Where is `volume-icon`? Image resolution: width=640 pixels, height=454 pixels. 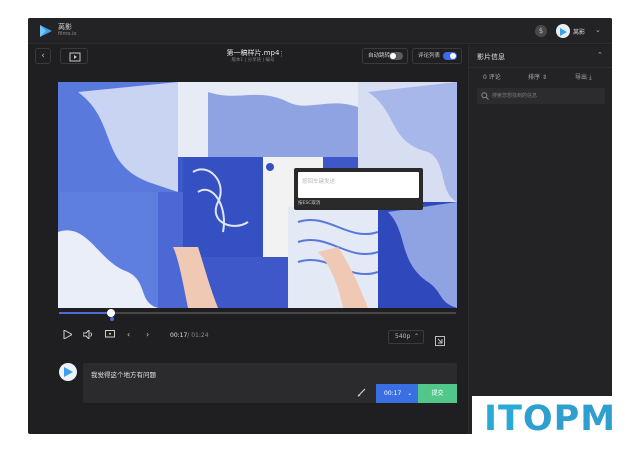 volume-icon is located at coordinates (87, 334).